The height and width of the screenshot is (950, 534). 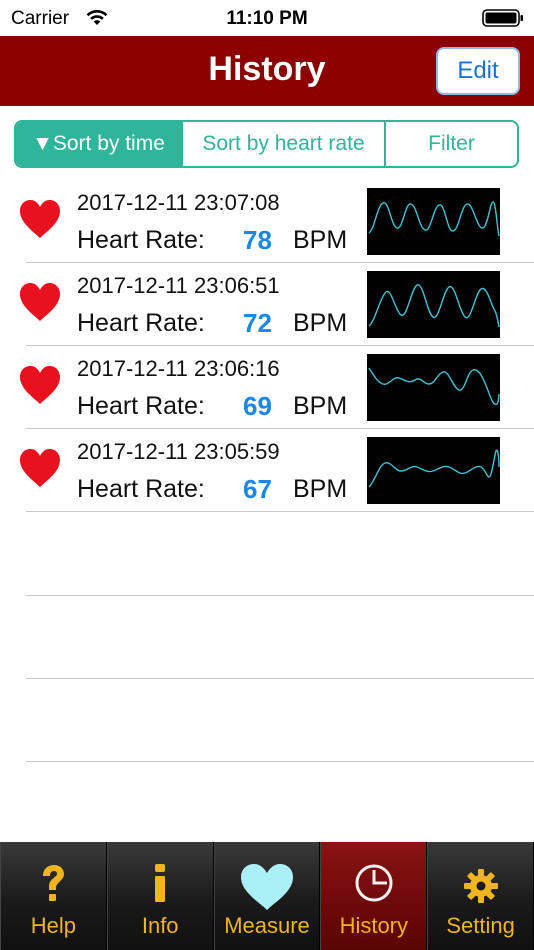 I want to click on status-time: 11:10 PM, so click(x=267, y=18).